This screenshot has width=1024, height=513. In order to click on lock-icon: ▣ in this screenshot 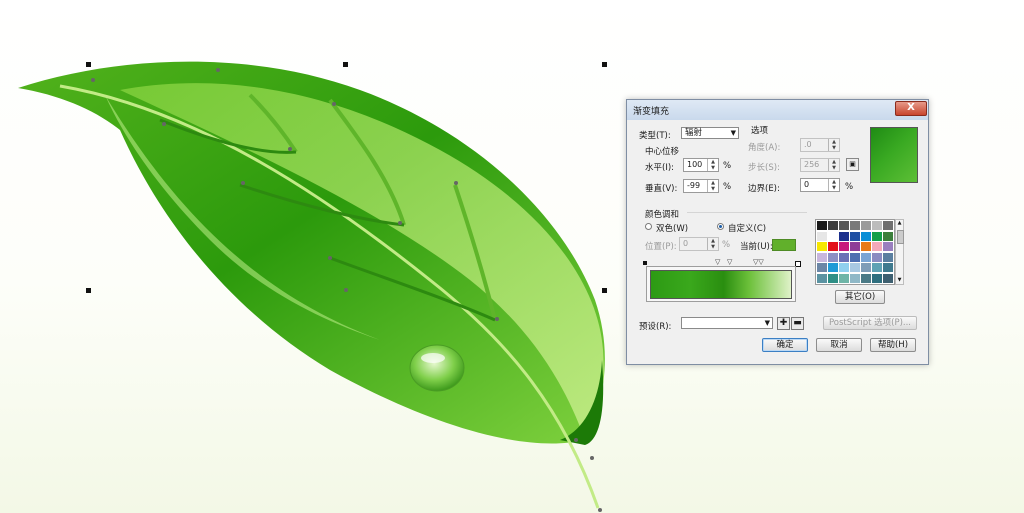, I will do `click(852, 164)`.